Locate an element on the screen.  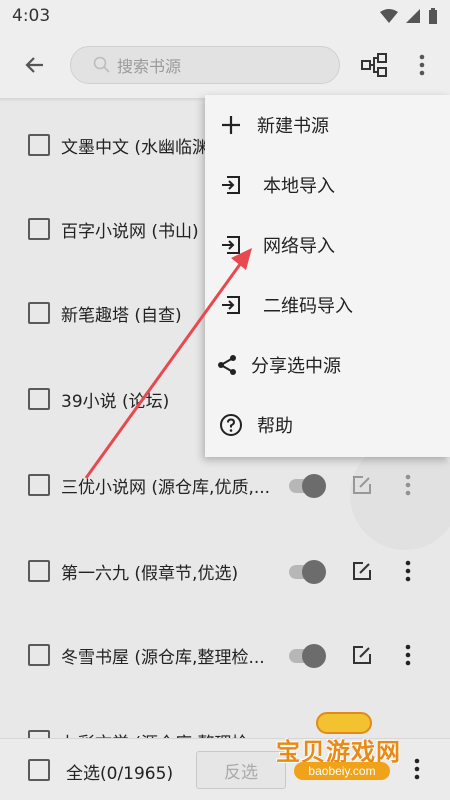
status-bar: 4:03 is located at coordinates (225, 16).